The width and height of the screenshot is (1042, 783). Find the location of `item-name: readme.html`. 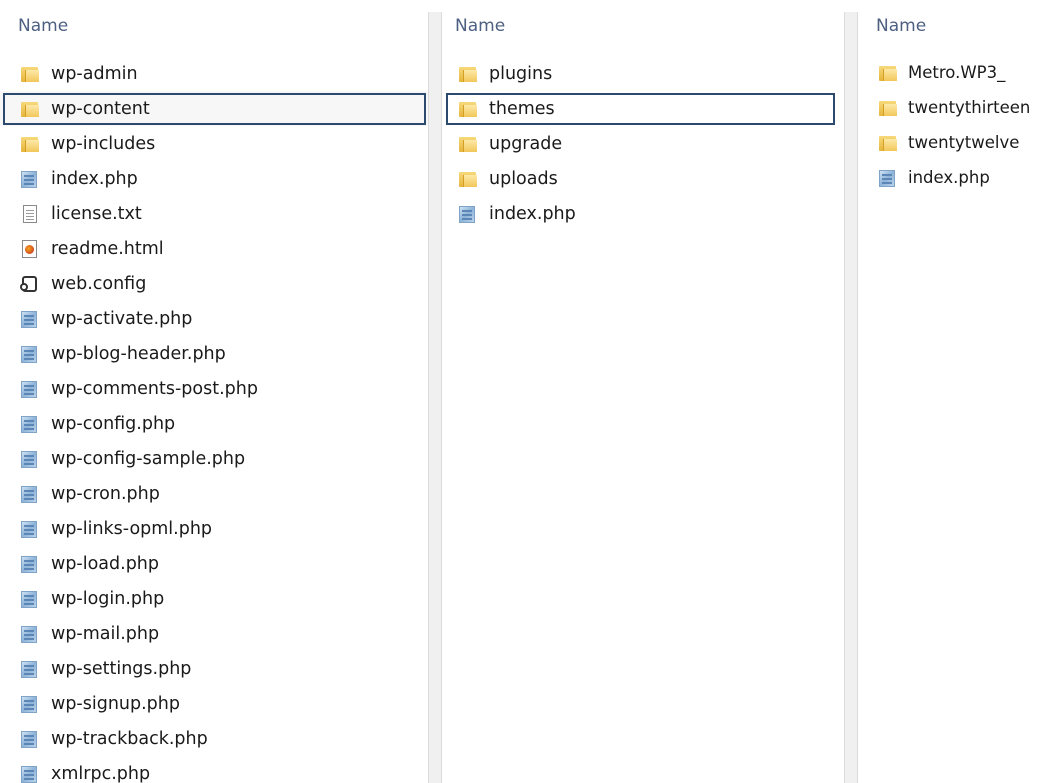

item-name: readme.html is located at coordinates (107, 248).